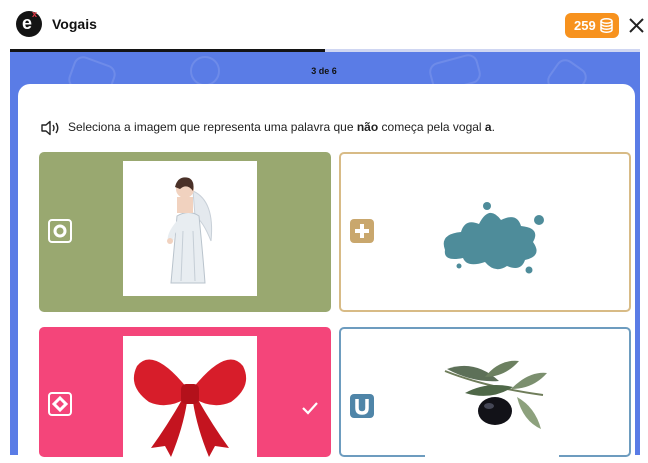  Describe the element at coordinates (493, 127) in the screenshot. I see `question-part-3: .` at that location.